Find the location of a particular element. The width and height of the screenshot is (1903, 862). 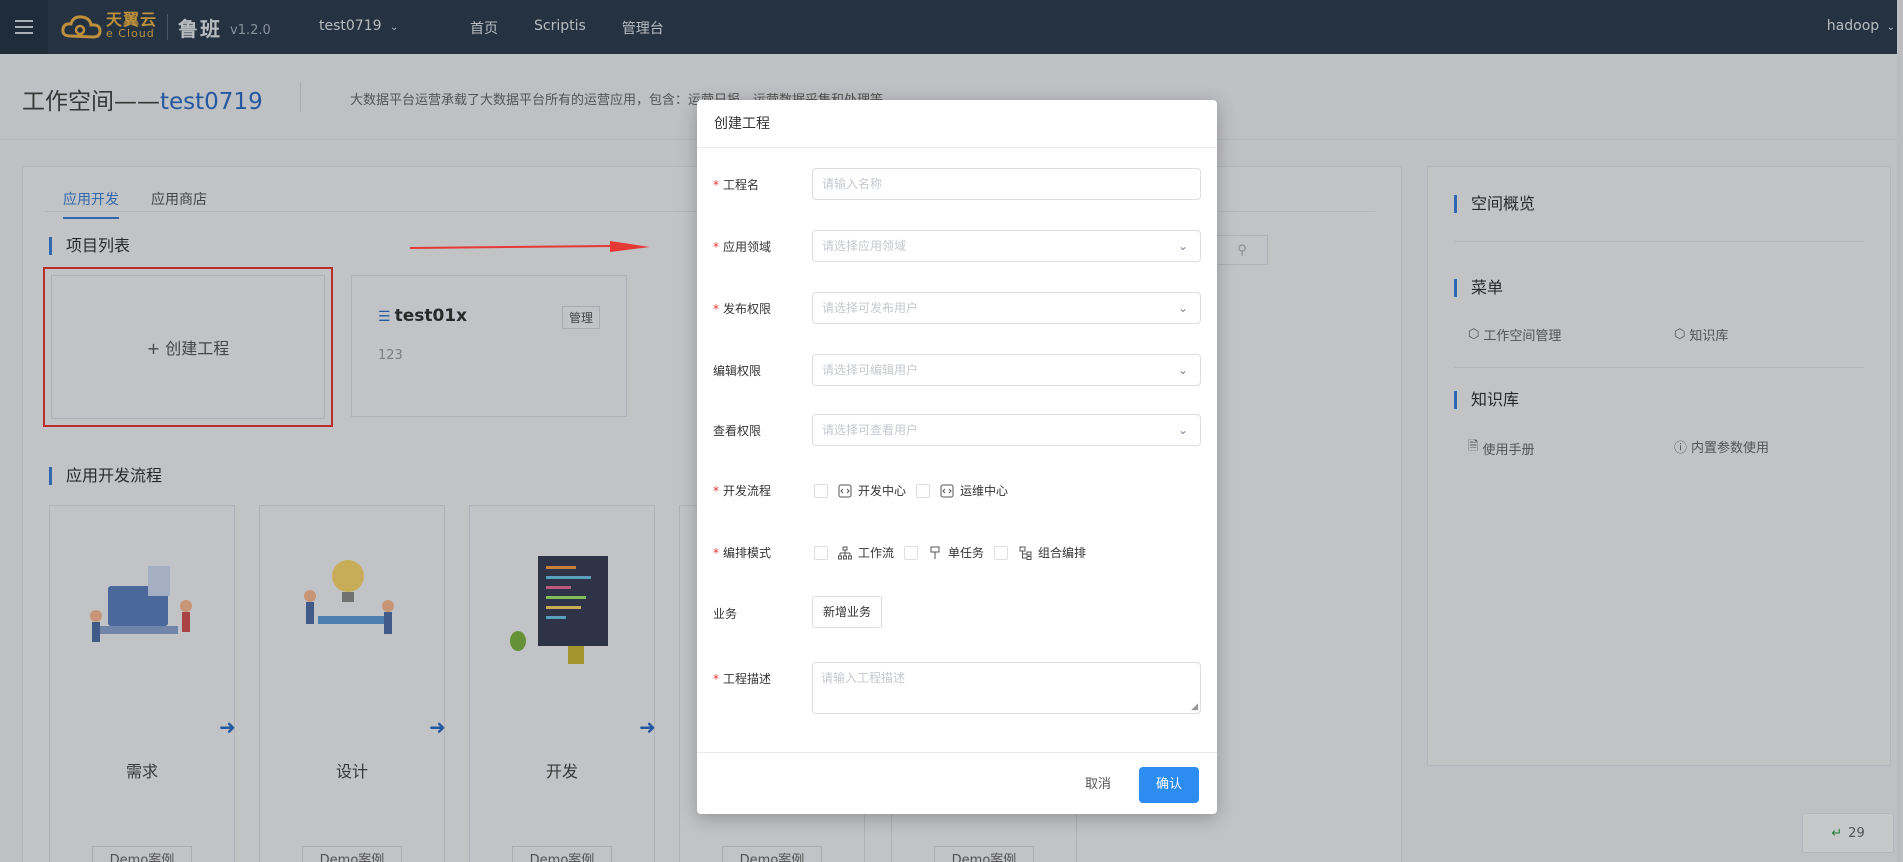

field-label-text: 编排模式 is located at coordinates (747, 553).